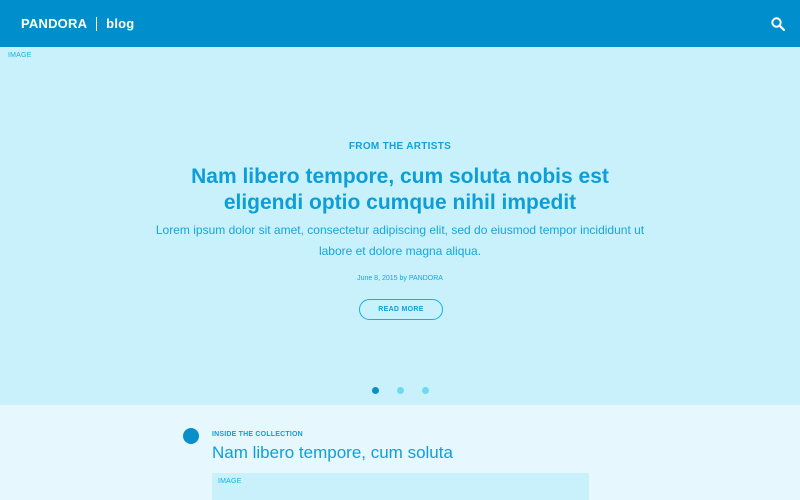 The height and width of the screenshot is (500, 800). Describe the element at coordinates (20, 55) in the screenshot. I see `hero-image-placeholder-label: IMAGE` at that location.